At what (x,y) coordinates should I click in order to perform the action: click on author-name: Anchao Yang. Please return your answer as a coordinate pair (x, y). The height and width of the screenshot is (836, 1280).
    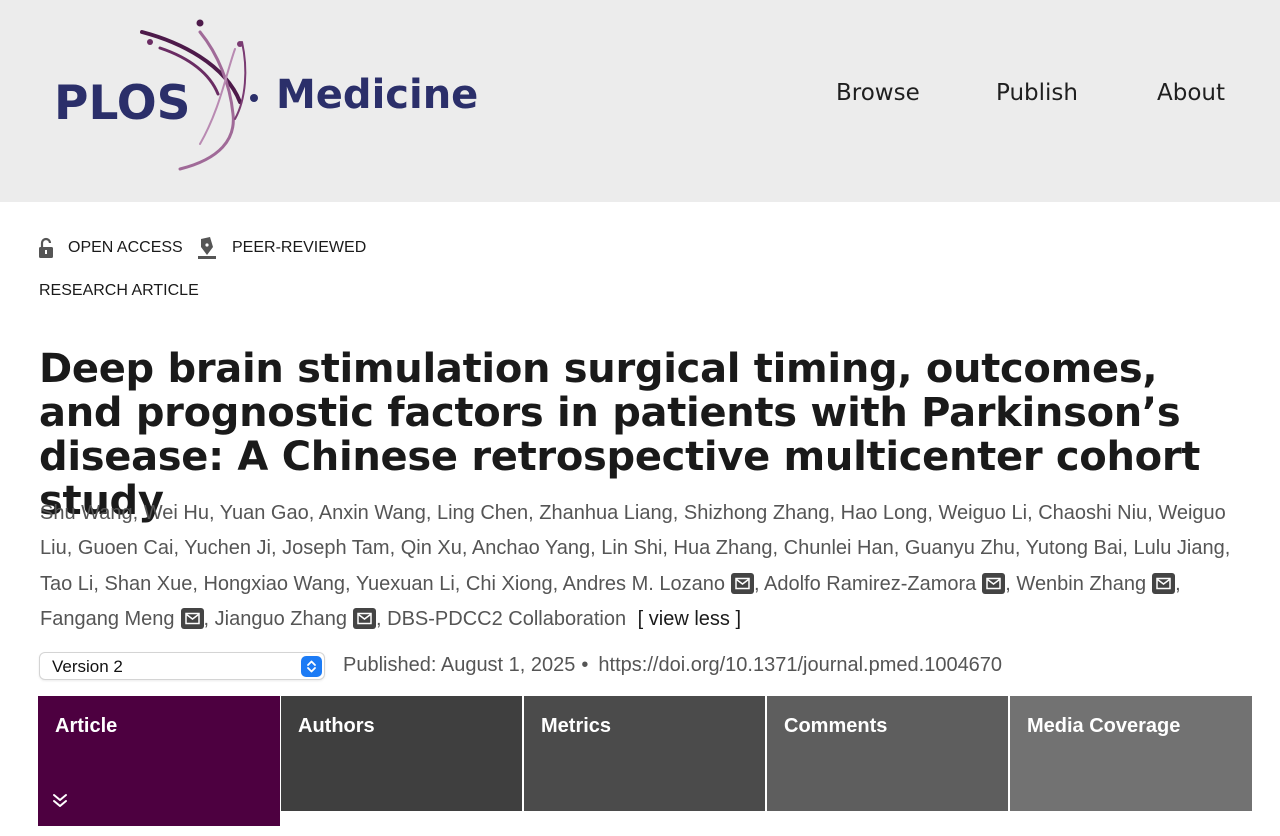
    Looking at the image, I should click on (531, 548).